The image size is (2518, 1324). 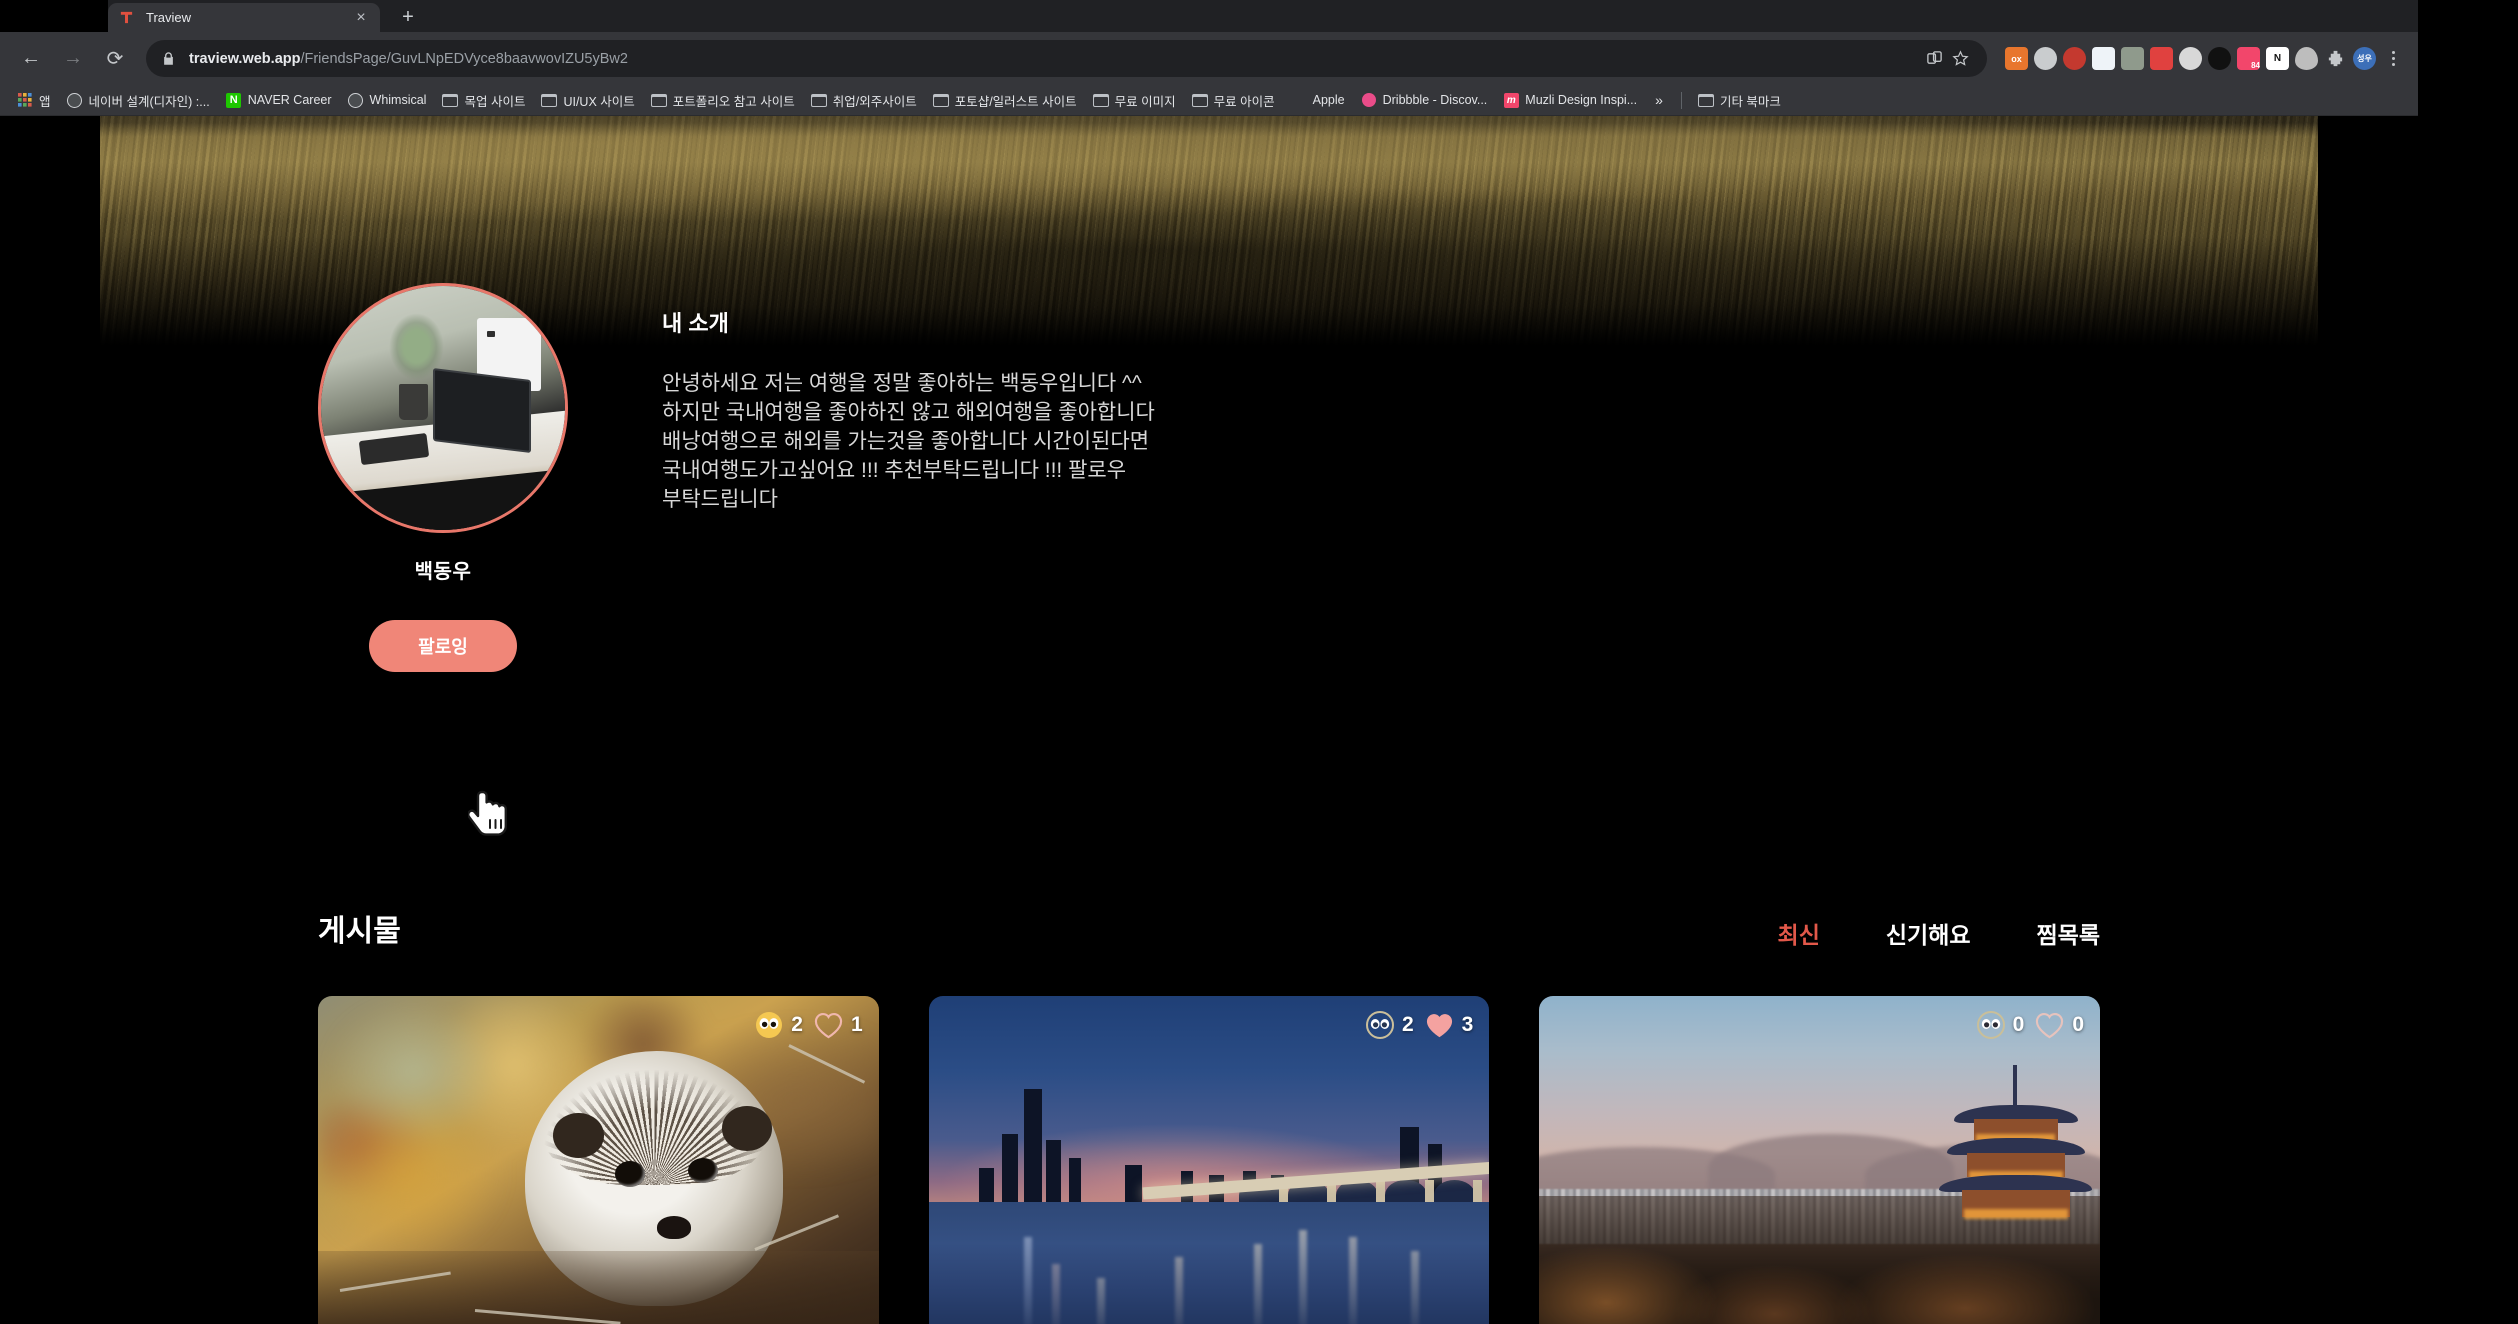 What do you see at coordinates (733, 101) in the screenshot?
I see `bookmark-label: 포트폴리오 참고 사이트` at bounding box center [733, 101].